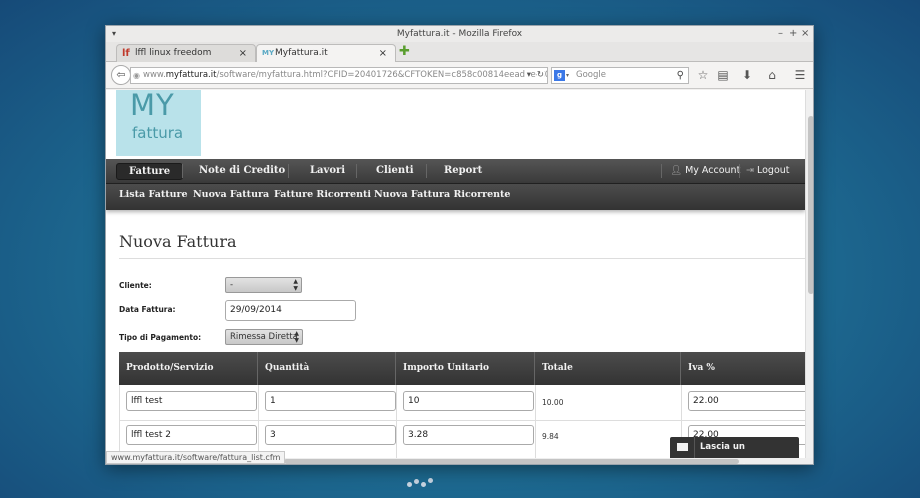  I want to click on new-tab-icon: ✚, so click(404, 51).